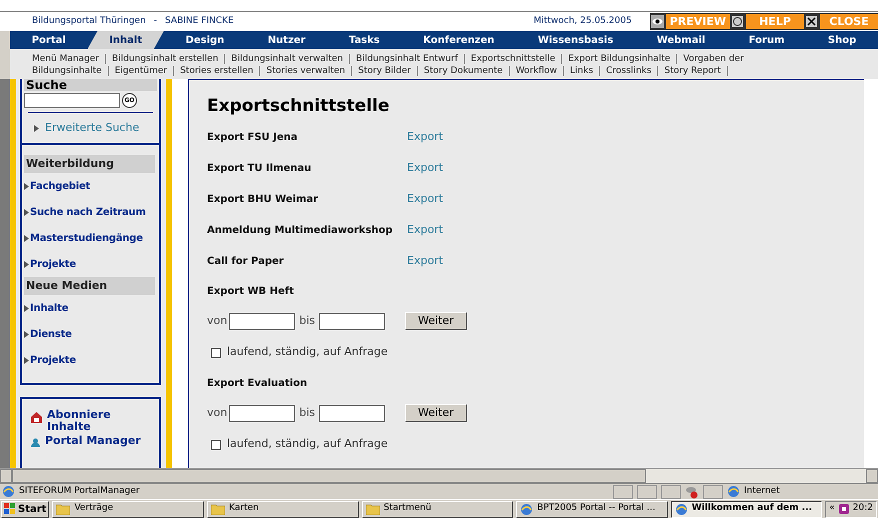 The width and height of the screenshot is (878, 518). I want to click on manager-icon, so click(35, 442).